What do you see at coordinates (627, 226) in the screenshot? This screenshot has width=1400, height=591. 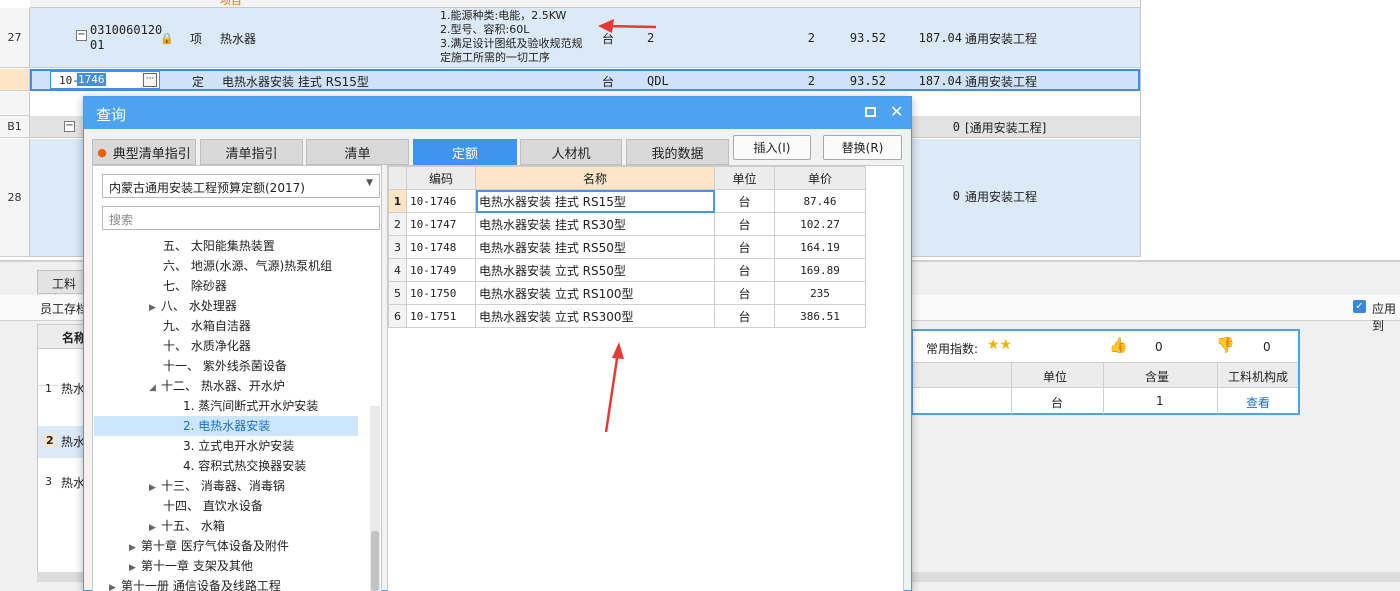 I see `annotation-arrows` at bounding box center [627, 226].